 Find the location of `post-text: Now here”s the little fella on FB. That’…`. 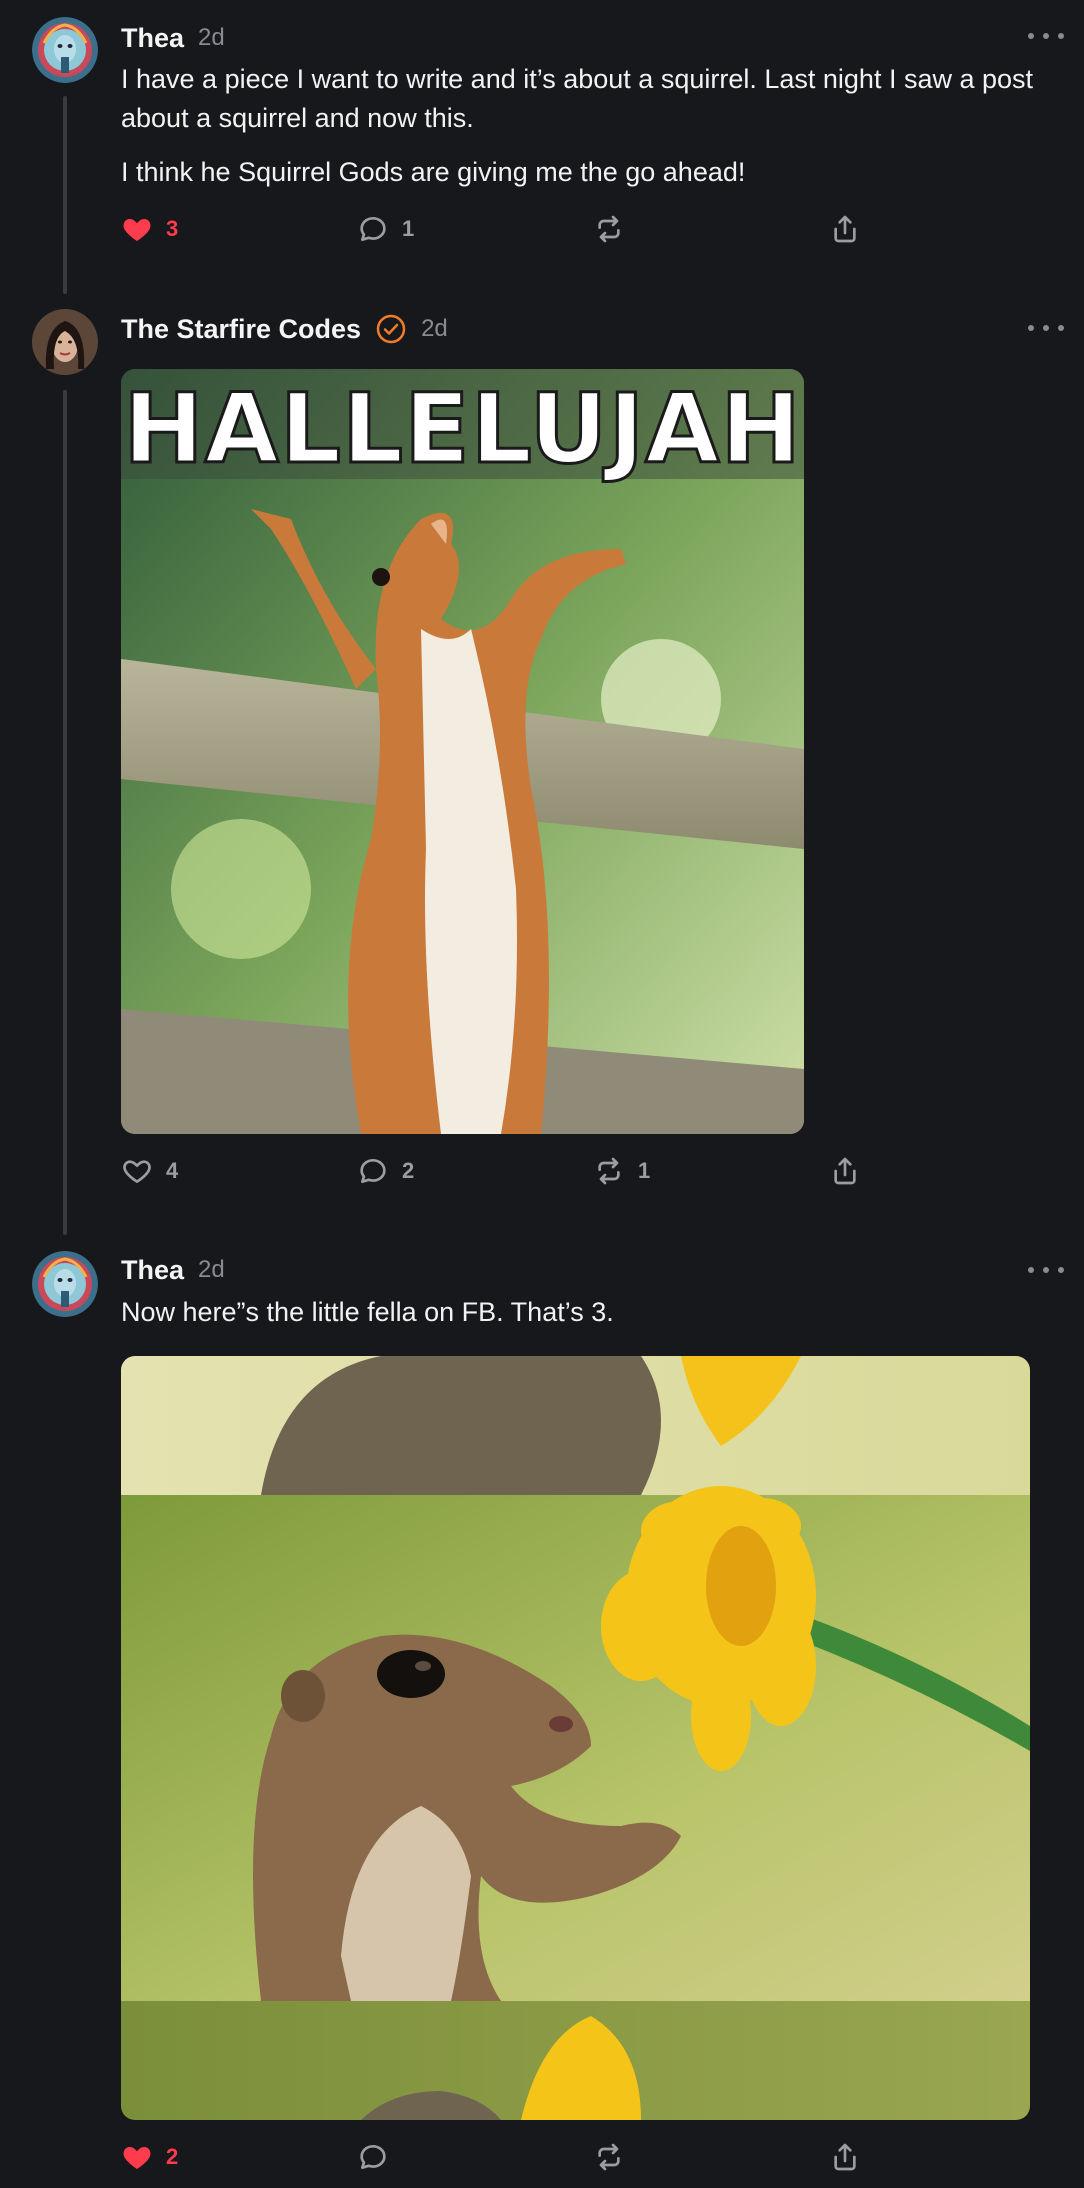

post-text: Now here”s the little fella on FB. That’… is located at coordinates (367, 1312).